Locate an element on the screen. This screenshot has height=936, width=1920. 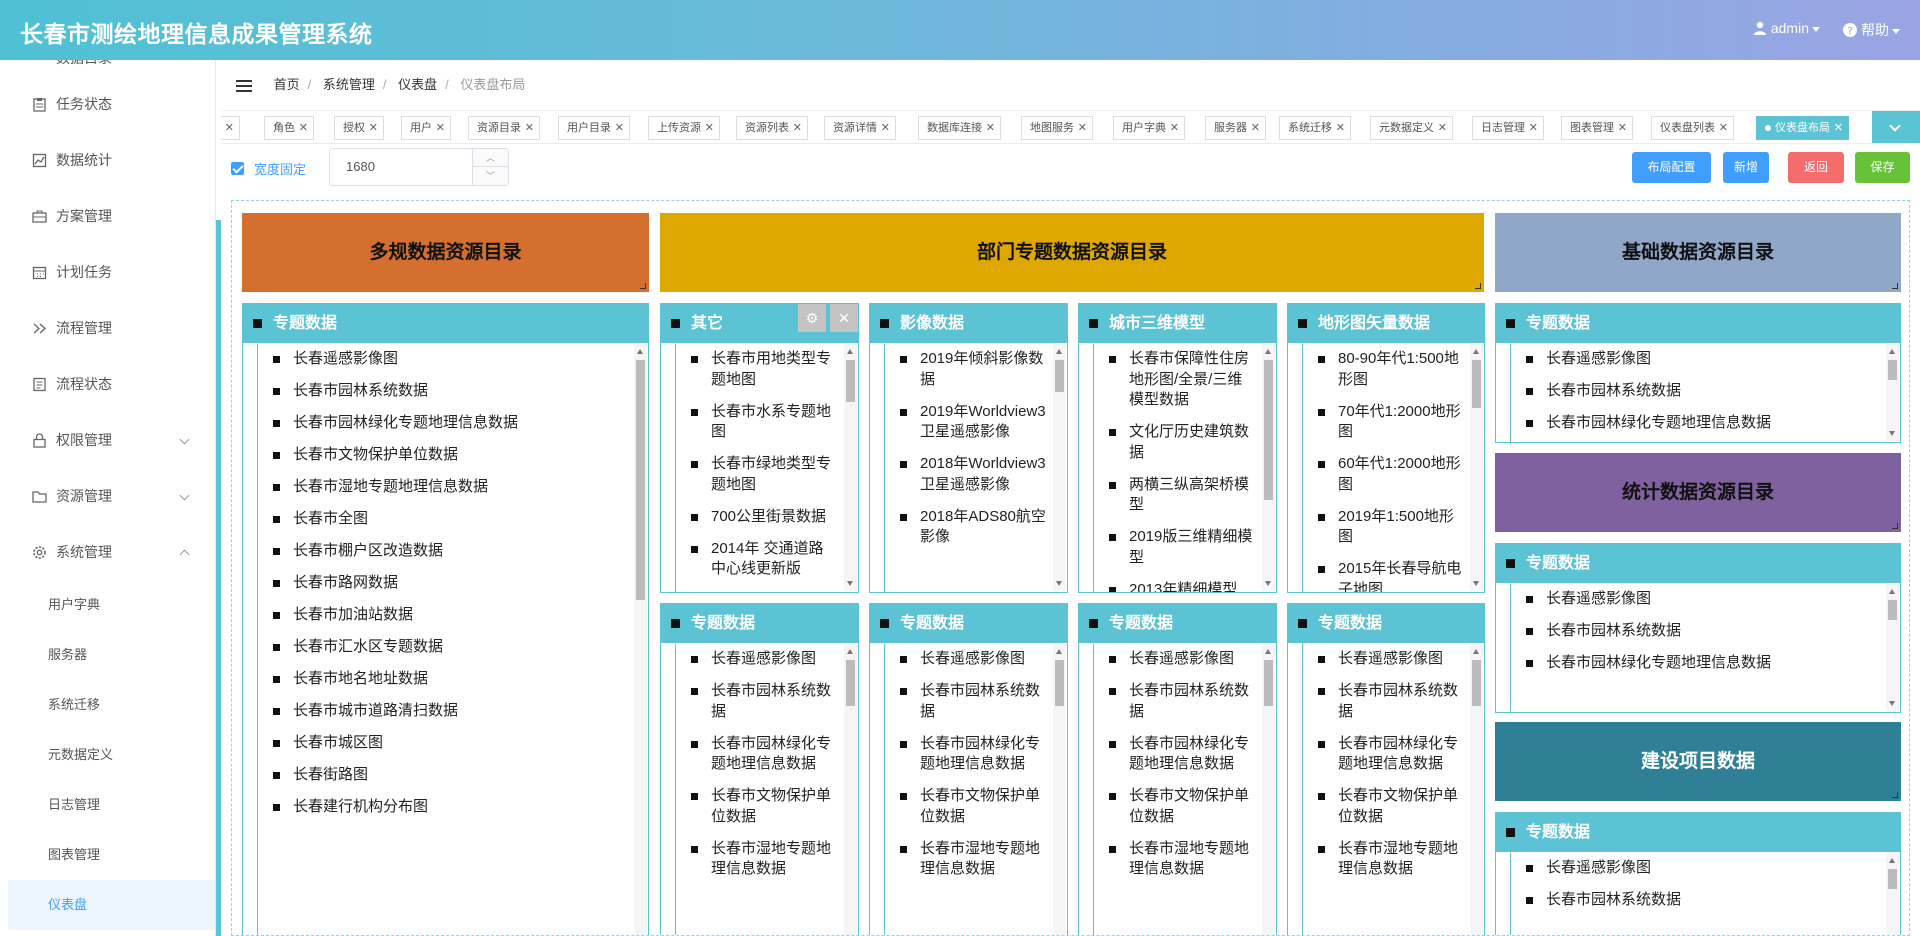
tag: 元数据定义 ✕ is located at coordinates (1411, 128).